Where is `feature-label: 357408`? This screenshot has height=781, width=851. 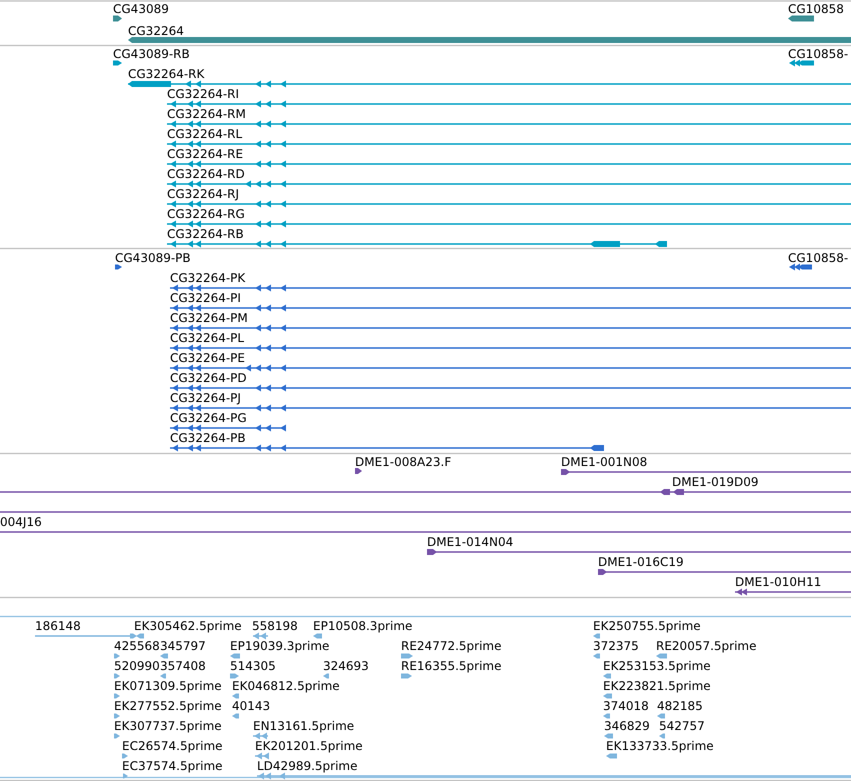 feature-label: 357408 is located at coordinates (183, 666).